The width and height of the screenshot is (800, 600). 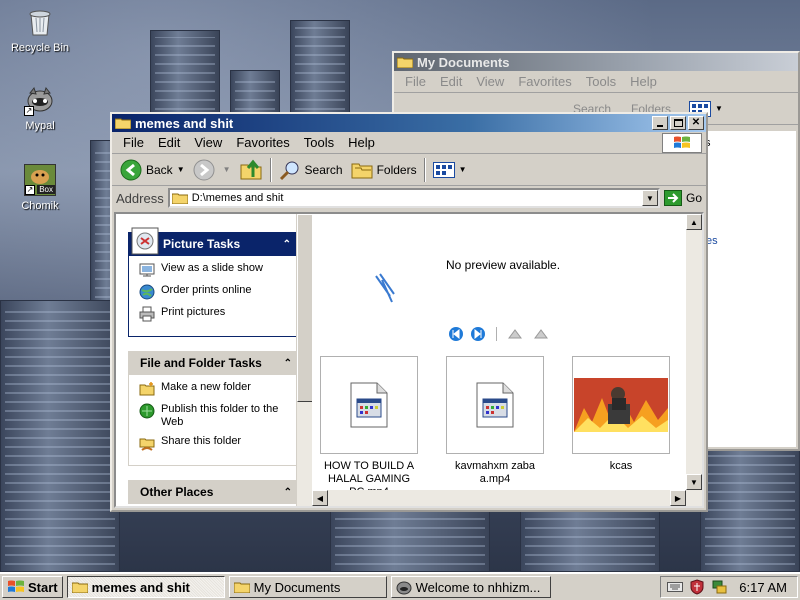 I want to click on task-slide-show: View as a slide show, so click(x=214, y=270).